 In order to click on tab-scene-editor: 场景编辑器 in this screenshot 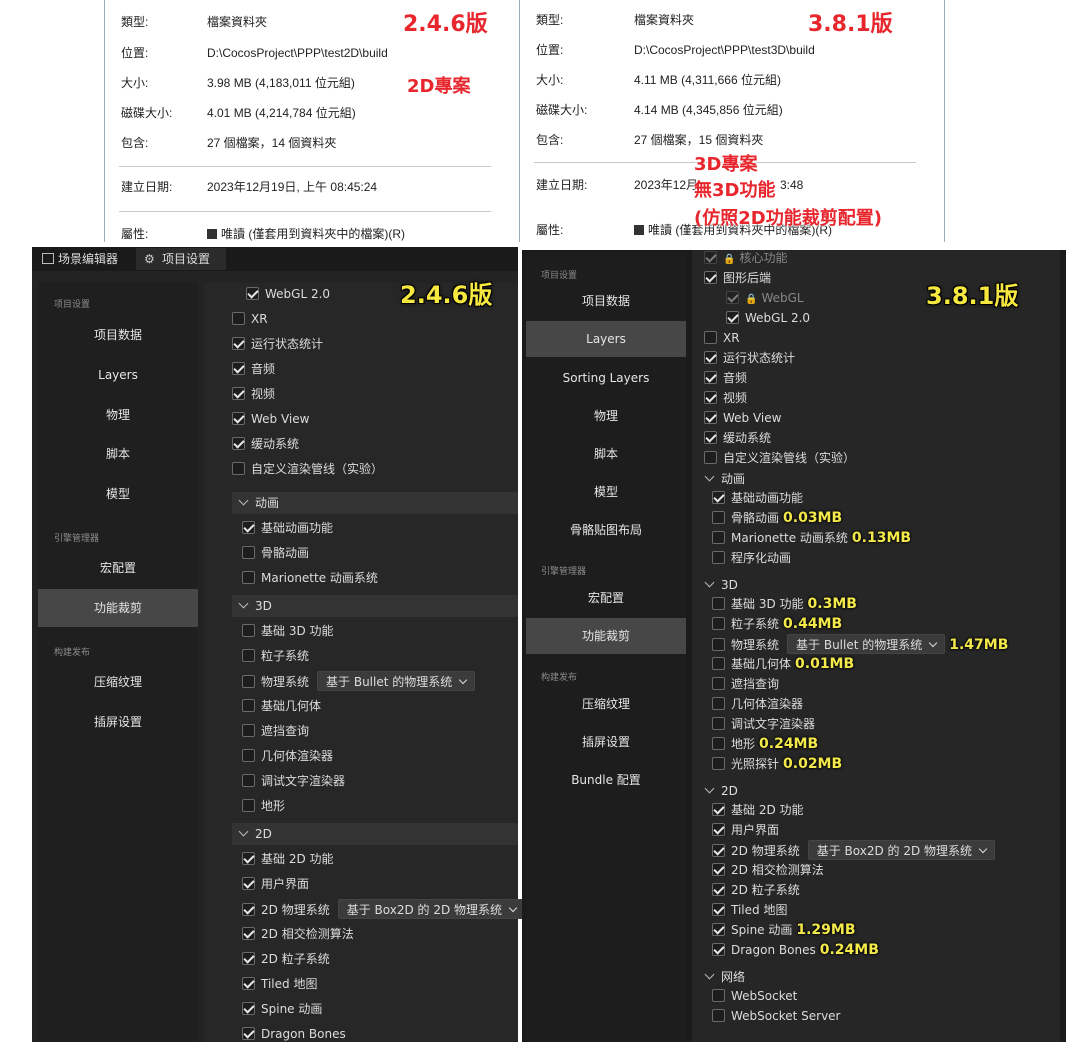, I will do `click(86, 259)`.